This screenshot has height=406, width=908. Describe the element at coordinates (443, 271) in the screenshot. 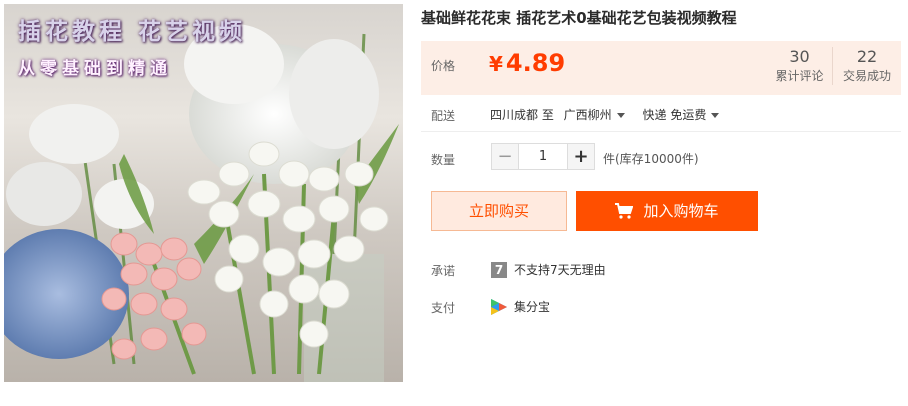

I see `promise-label: 承诺` at that location.